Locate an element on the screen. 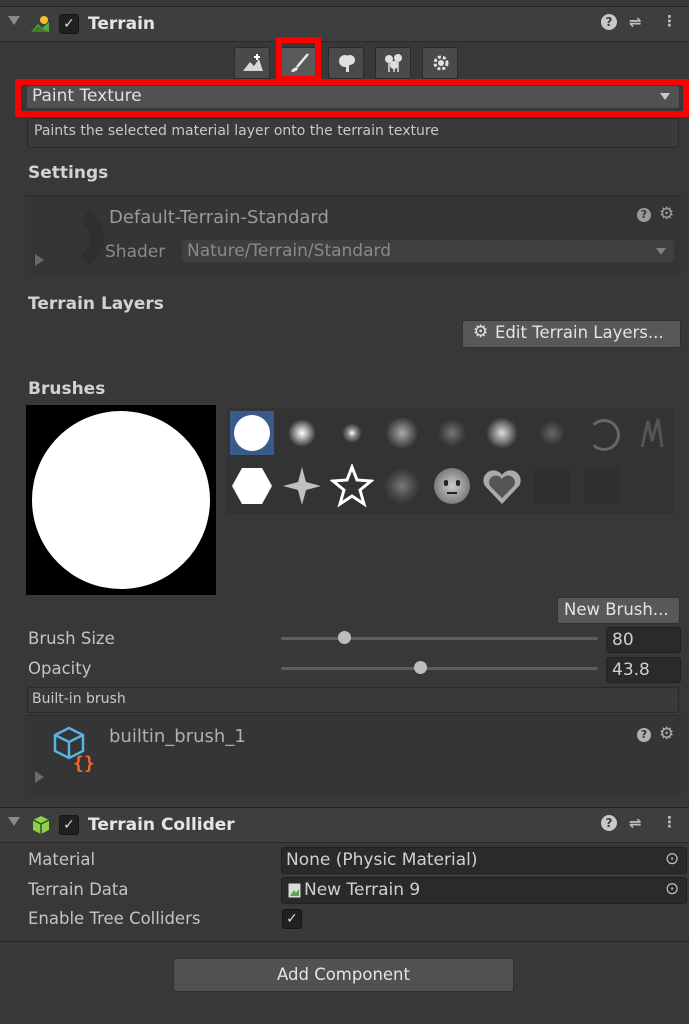 The width and height of the screenshot is (689, 1024). terrain-data-icon is located at coordinates (294, 890).